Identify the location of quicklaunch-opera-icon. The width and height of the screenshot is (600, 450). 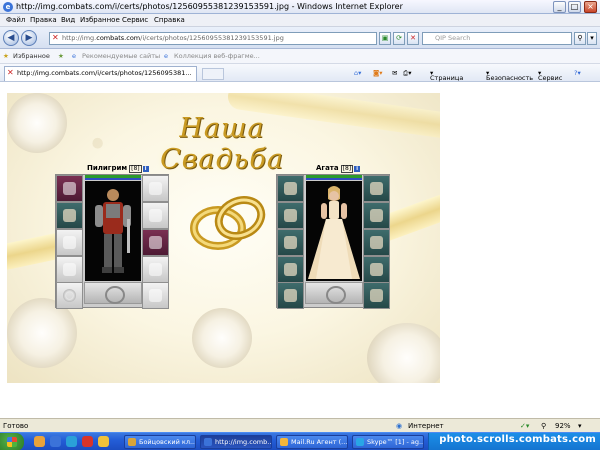
(87, 441).